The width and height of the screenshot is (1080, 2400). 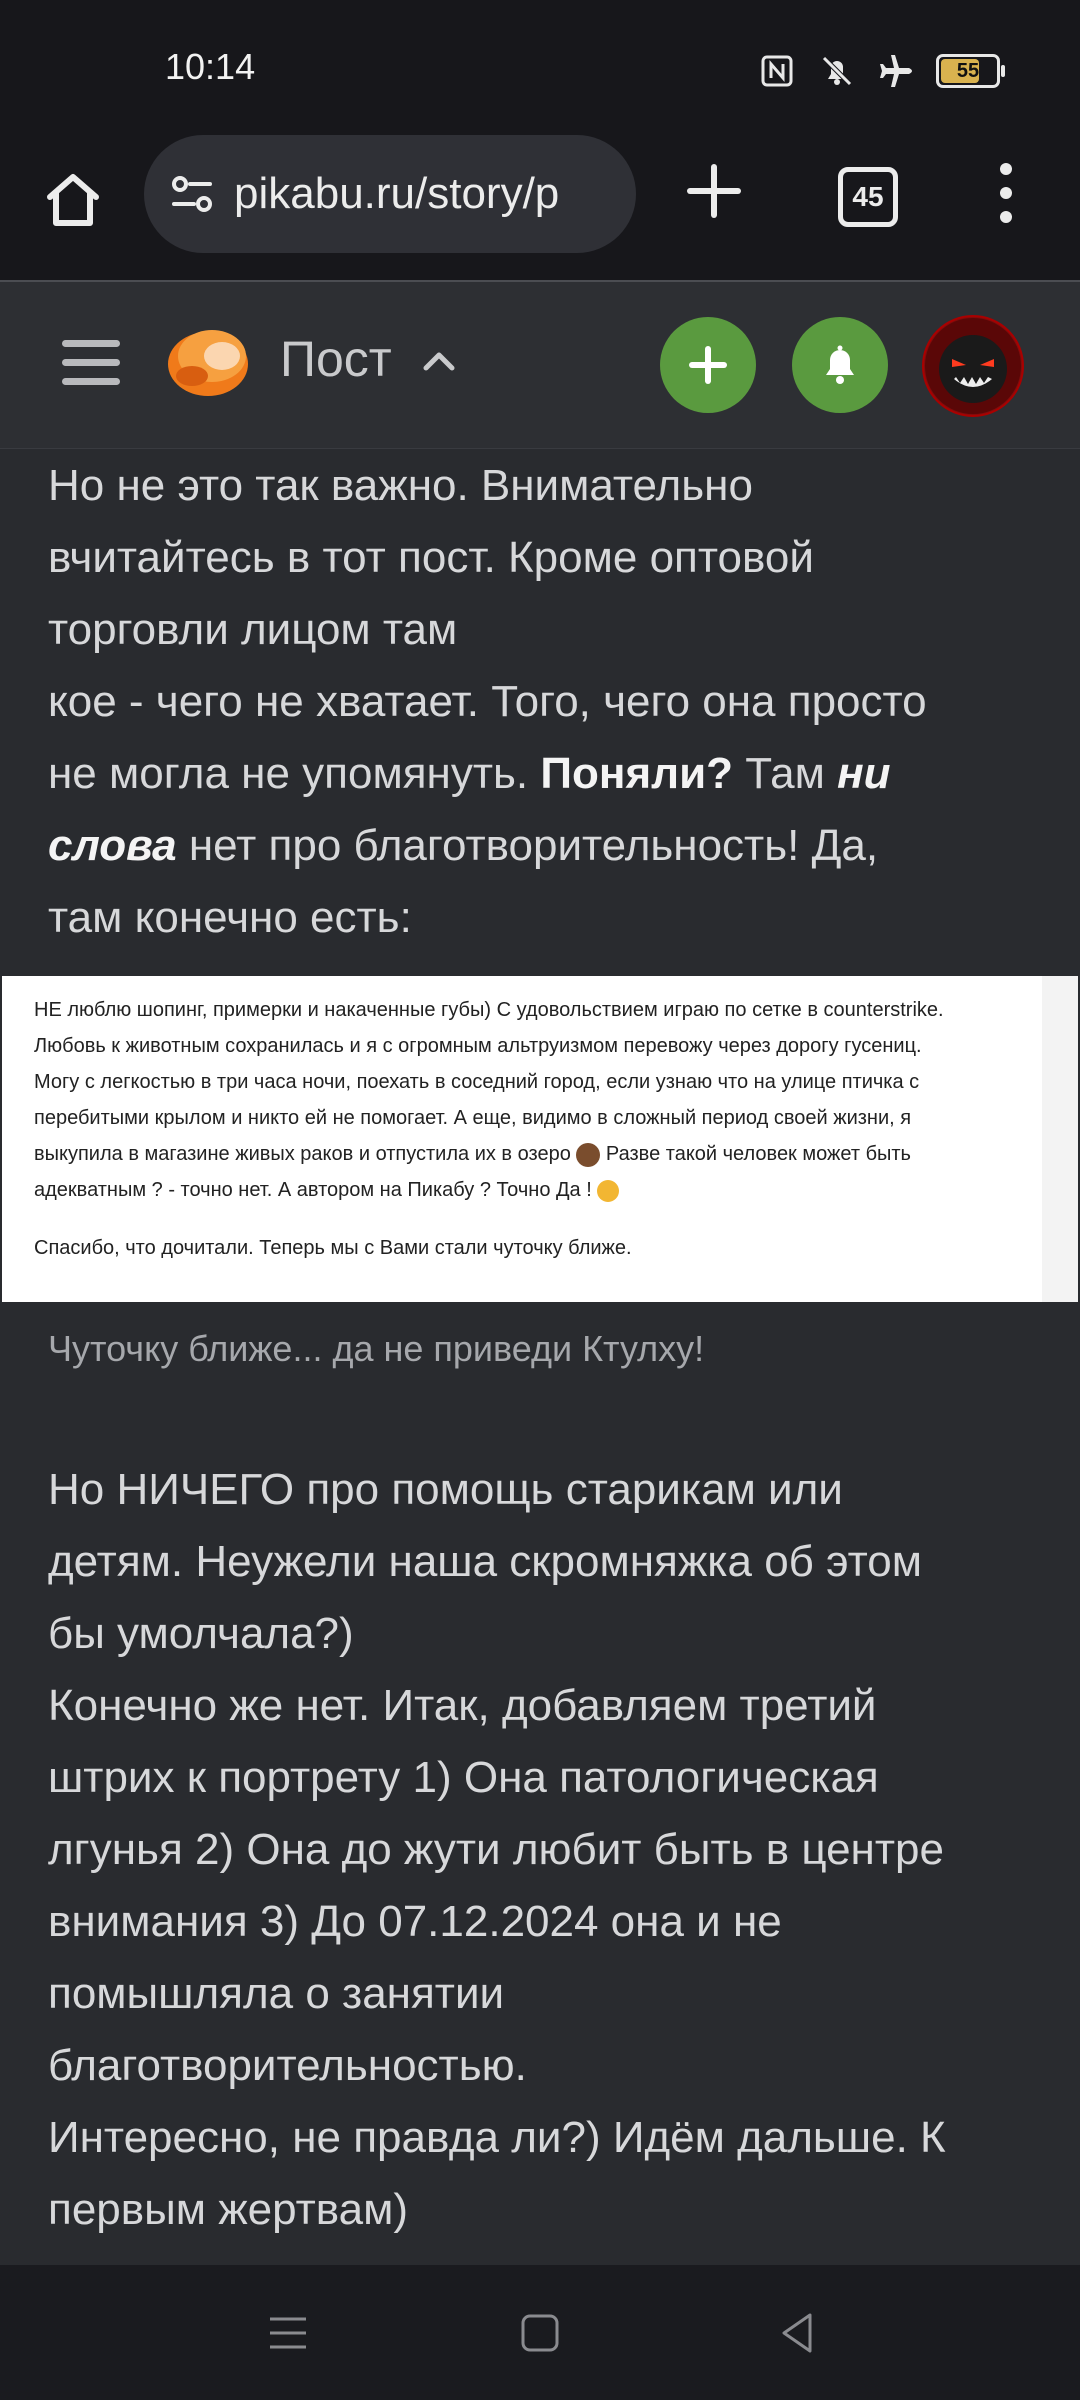 I want to click on back-icon, so click(x=798, y=2333).